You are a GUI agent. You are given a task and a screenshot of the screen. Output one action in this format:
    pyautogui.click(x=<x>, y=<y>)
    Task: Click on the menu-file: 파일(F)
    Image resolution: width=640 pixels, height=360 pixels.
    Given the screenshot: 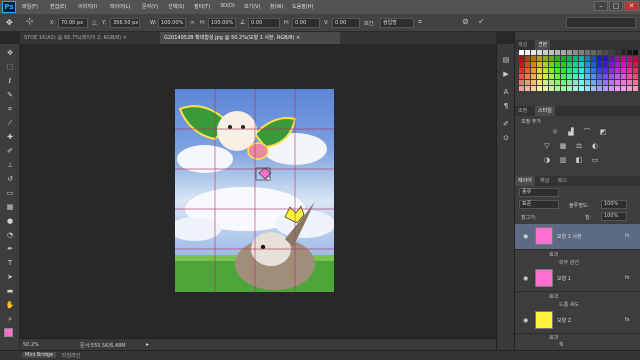 What is the action you would take?
    pyautogui.click(x=30, y=6)
    